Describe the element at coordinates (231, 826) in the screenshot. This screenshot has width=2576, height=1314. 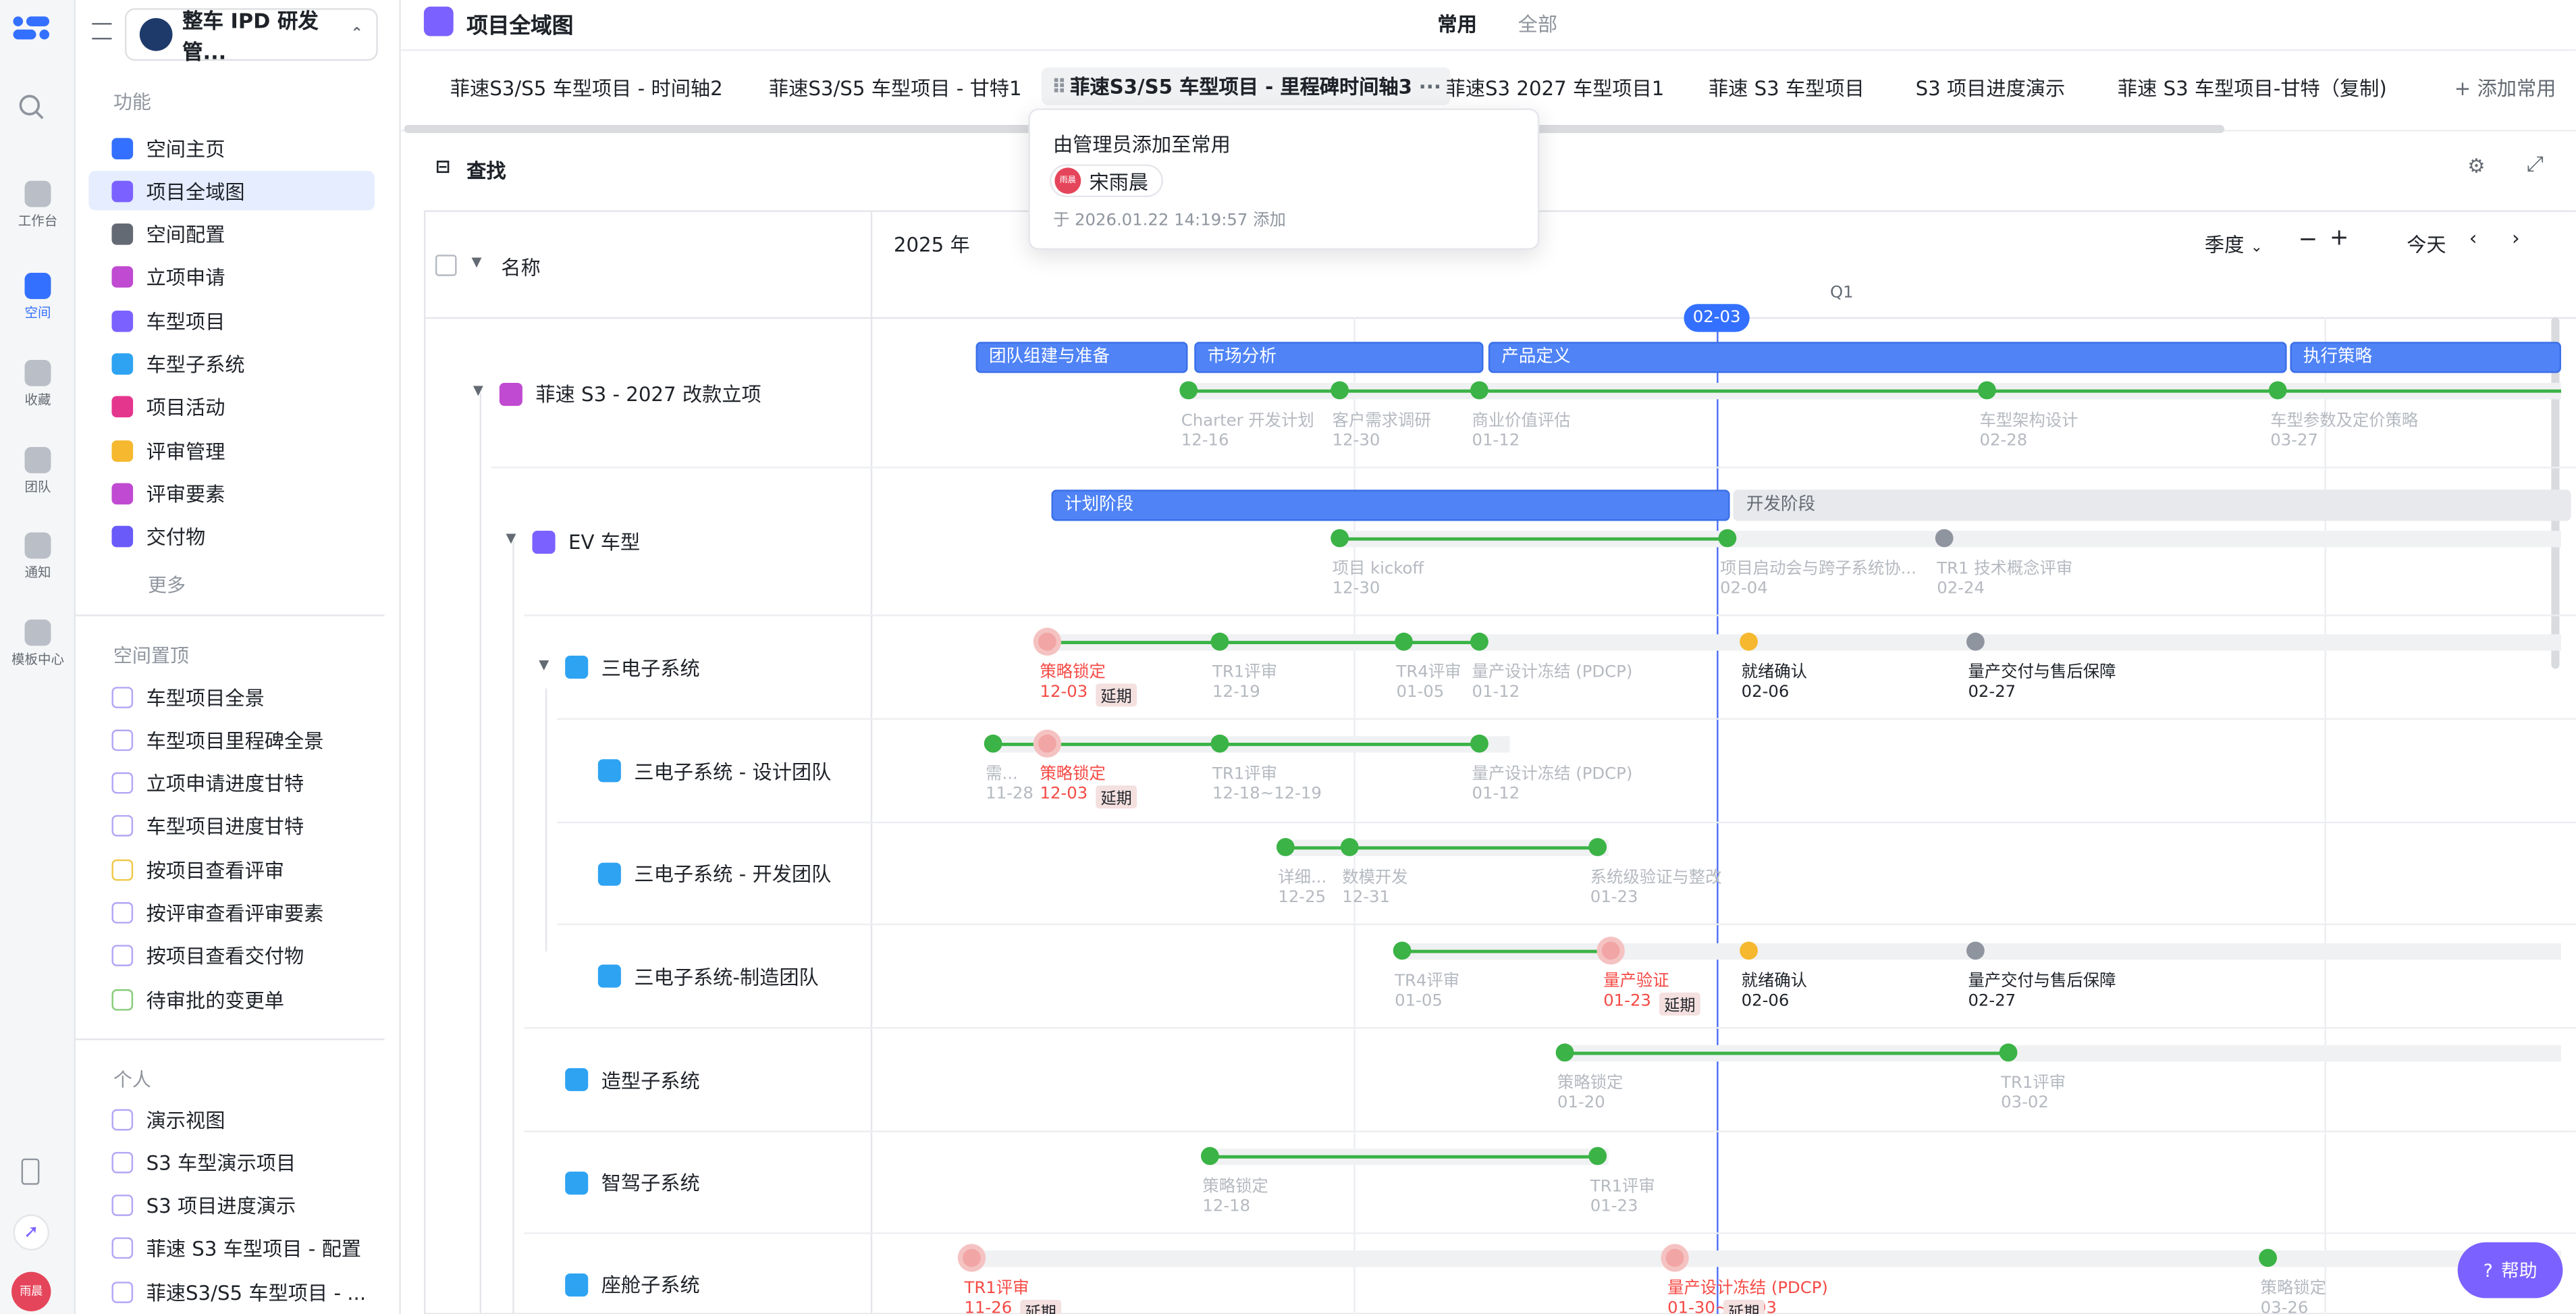
I see `pinned-item: 车型项目进度甘特` at that location.